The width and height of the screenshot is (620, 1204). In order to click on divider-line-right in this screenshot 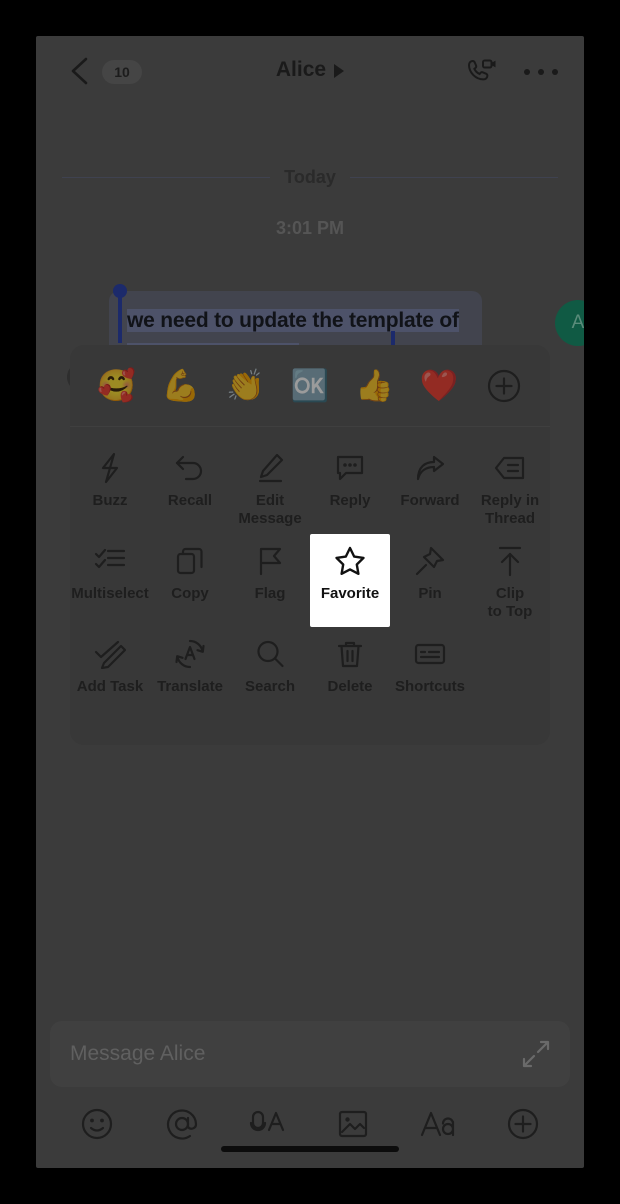, I will do `click(454, 177)`.